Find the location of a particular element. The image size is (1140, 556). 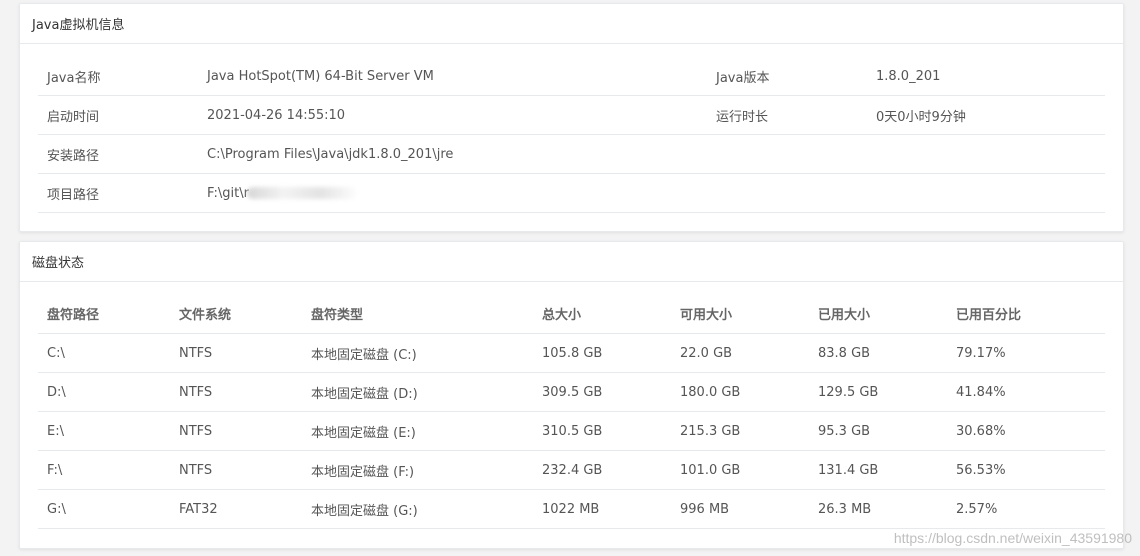

disk-filesystem: FAT32 is located at coordinates (236, 509).